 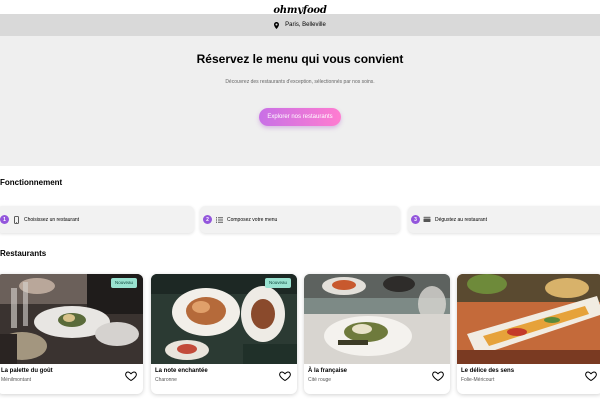 What do you see at coordinates (181, 371) in the screenshot?
I see `restaurant-name: La note enchantée` at bounding box center [181, 371].